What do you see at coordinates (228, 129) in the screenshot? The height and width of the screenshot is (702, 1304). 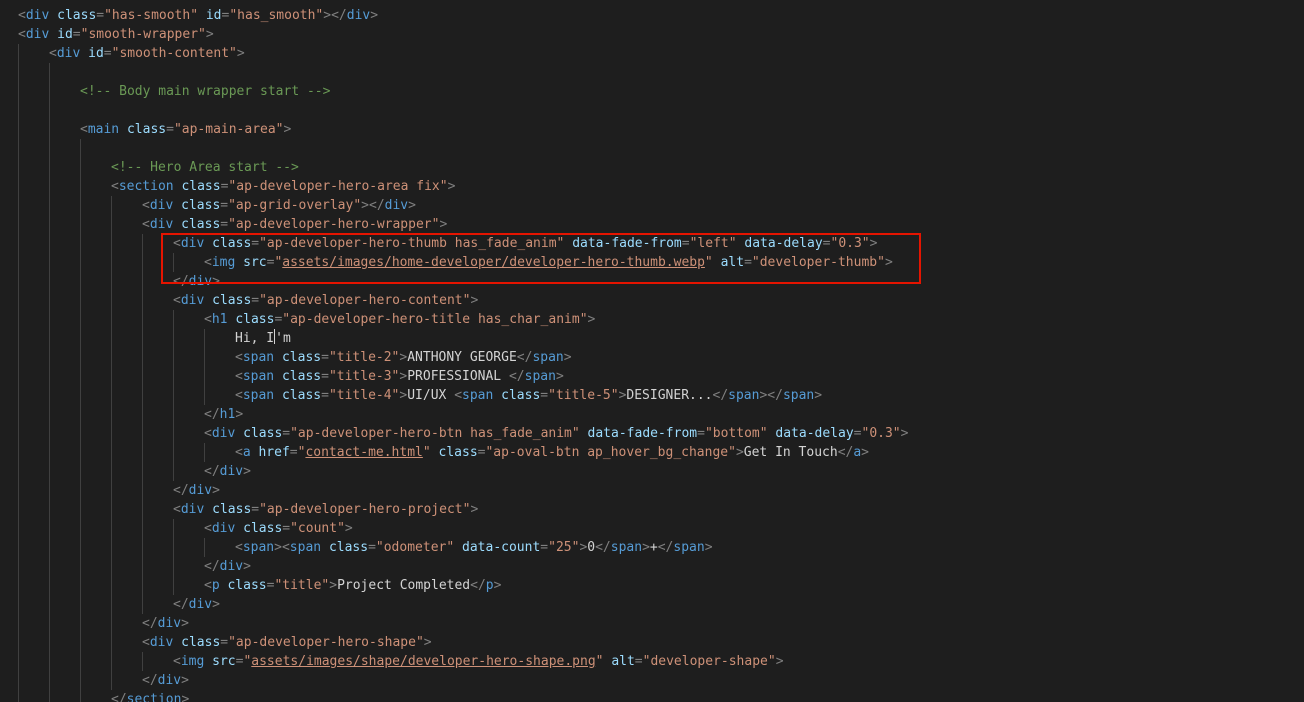 I see `code-token: "ap-main-area"` at bounding box center [228, 129].